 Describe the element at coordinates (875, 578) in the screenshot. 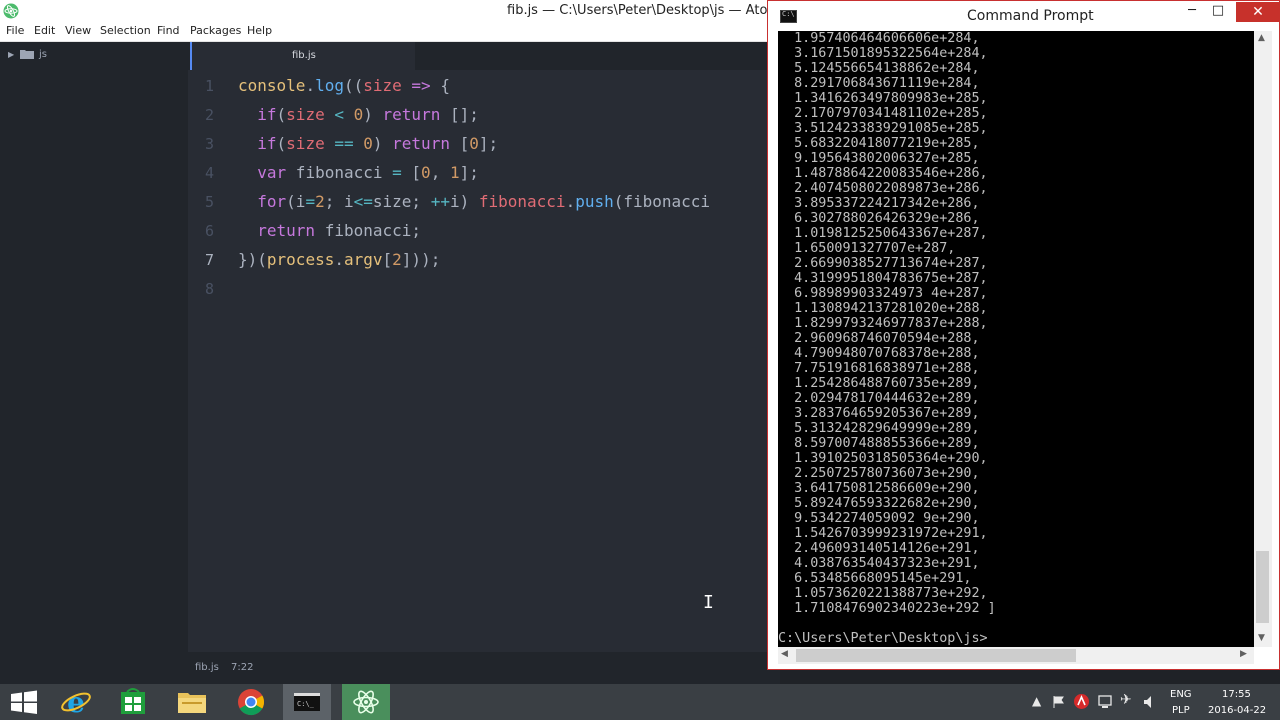

I see `console-line: 6.53485668095145e+291,` at that location.